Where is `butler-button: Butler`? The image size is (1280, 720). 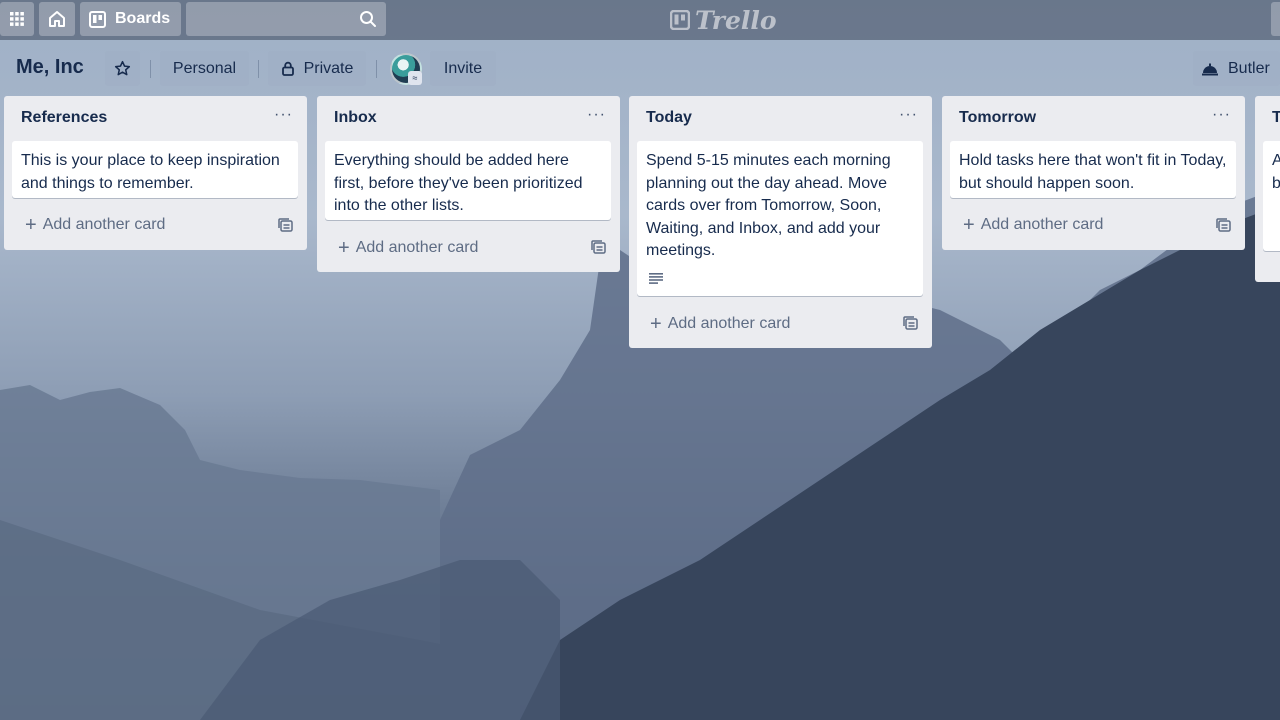 butler-button: Butler is located at coordinates (1236, 68).